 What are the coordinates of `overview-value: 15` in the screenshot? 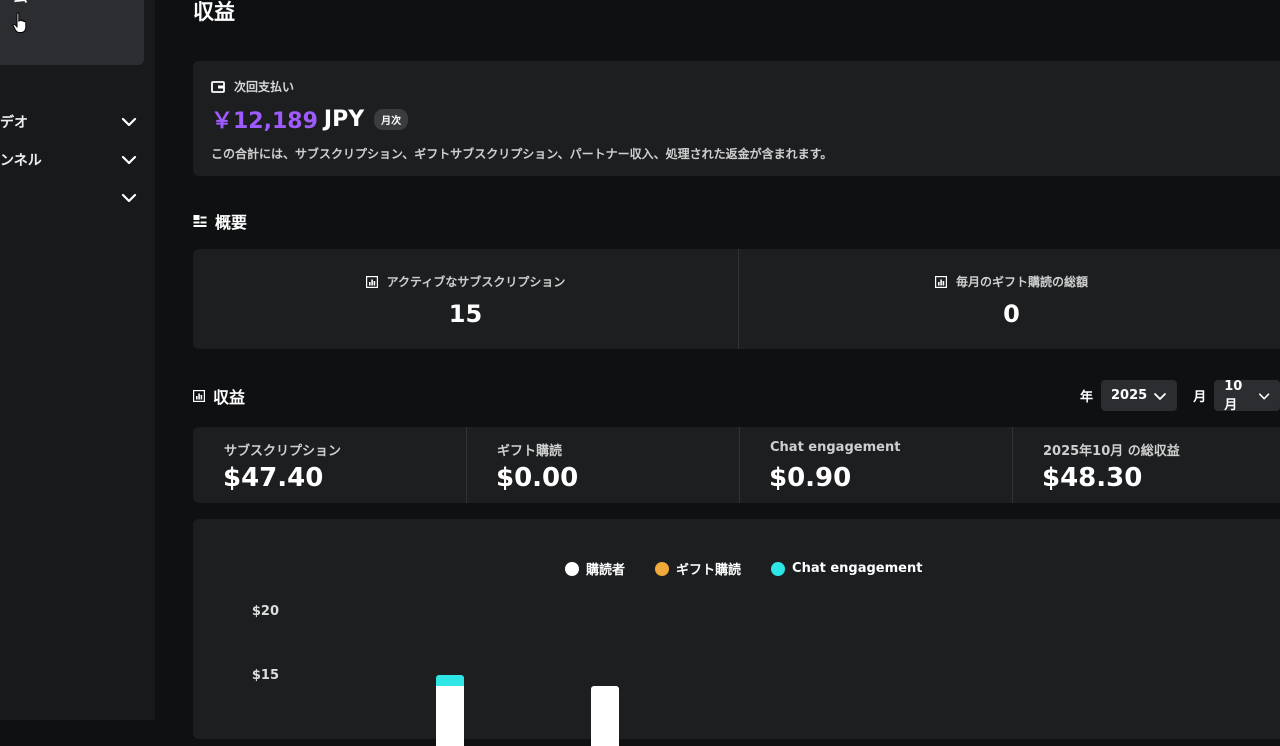 It's located at (465, 314).